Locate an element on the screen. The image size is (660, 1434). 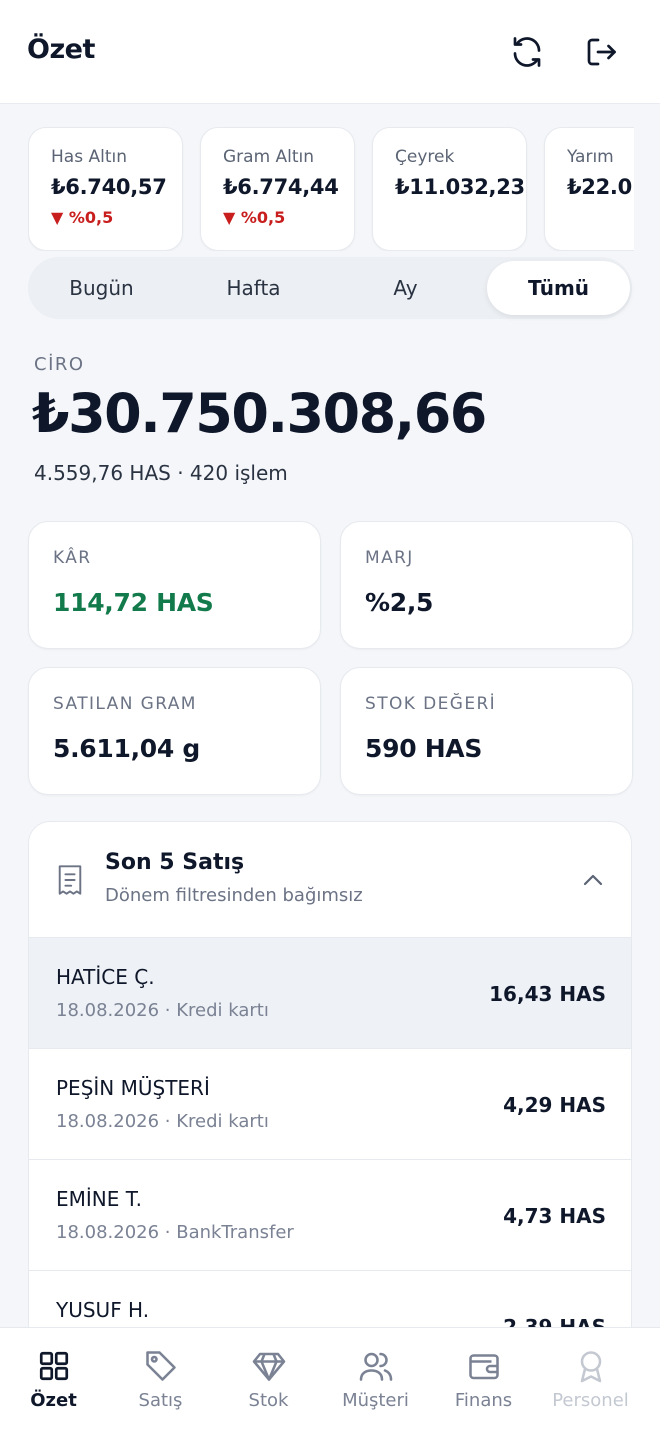
tab-label: Stok is located at coordinates (268, 1400).